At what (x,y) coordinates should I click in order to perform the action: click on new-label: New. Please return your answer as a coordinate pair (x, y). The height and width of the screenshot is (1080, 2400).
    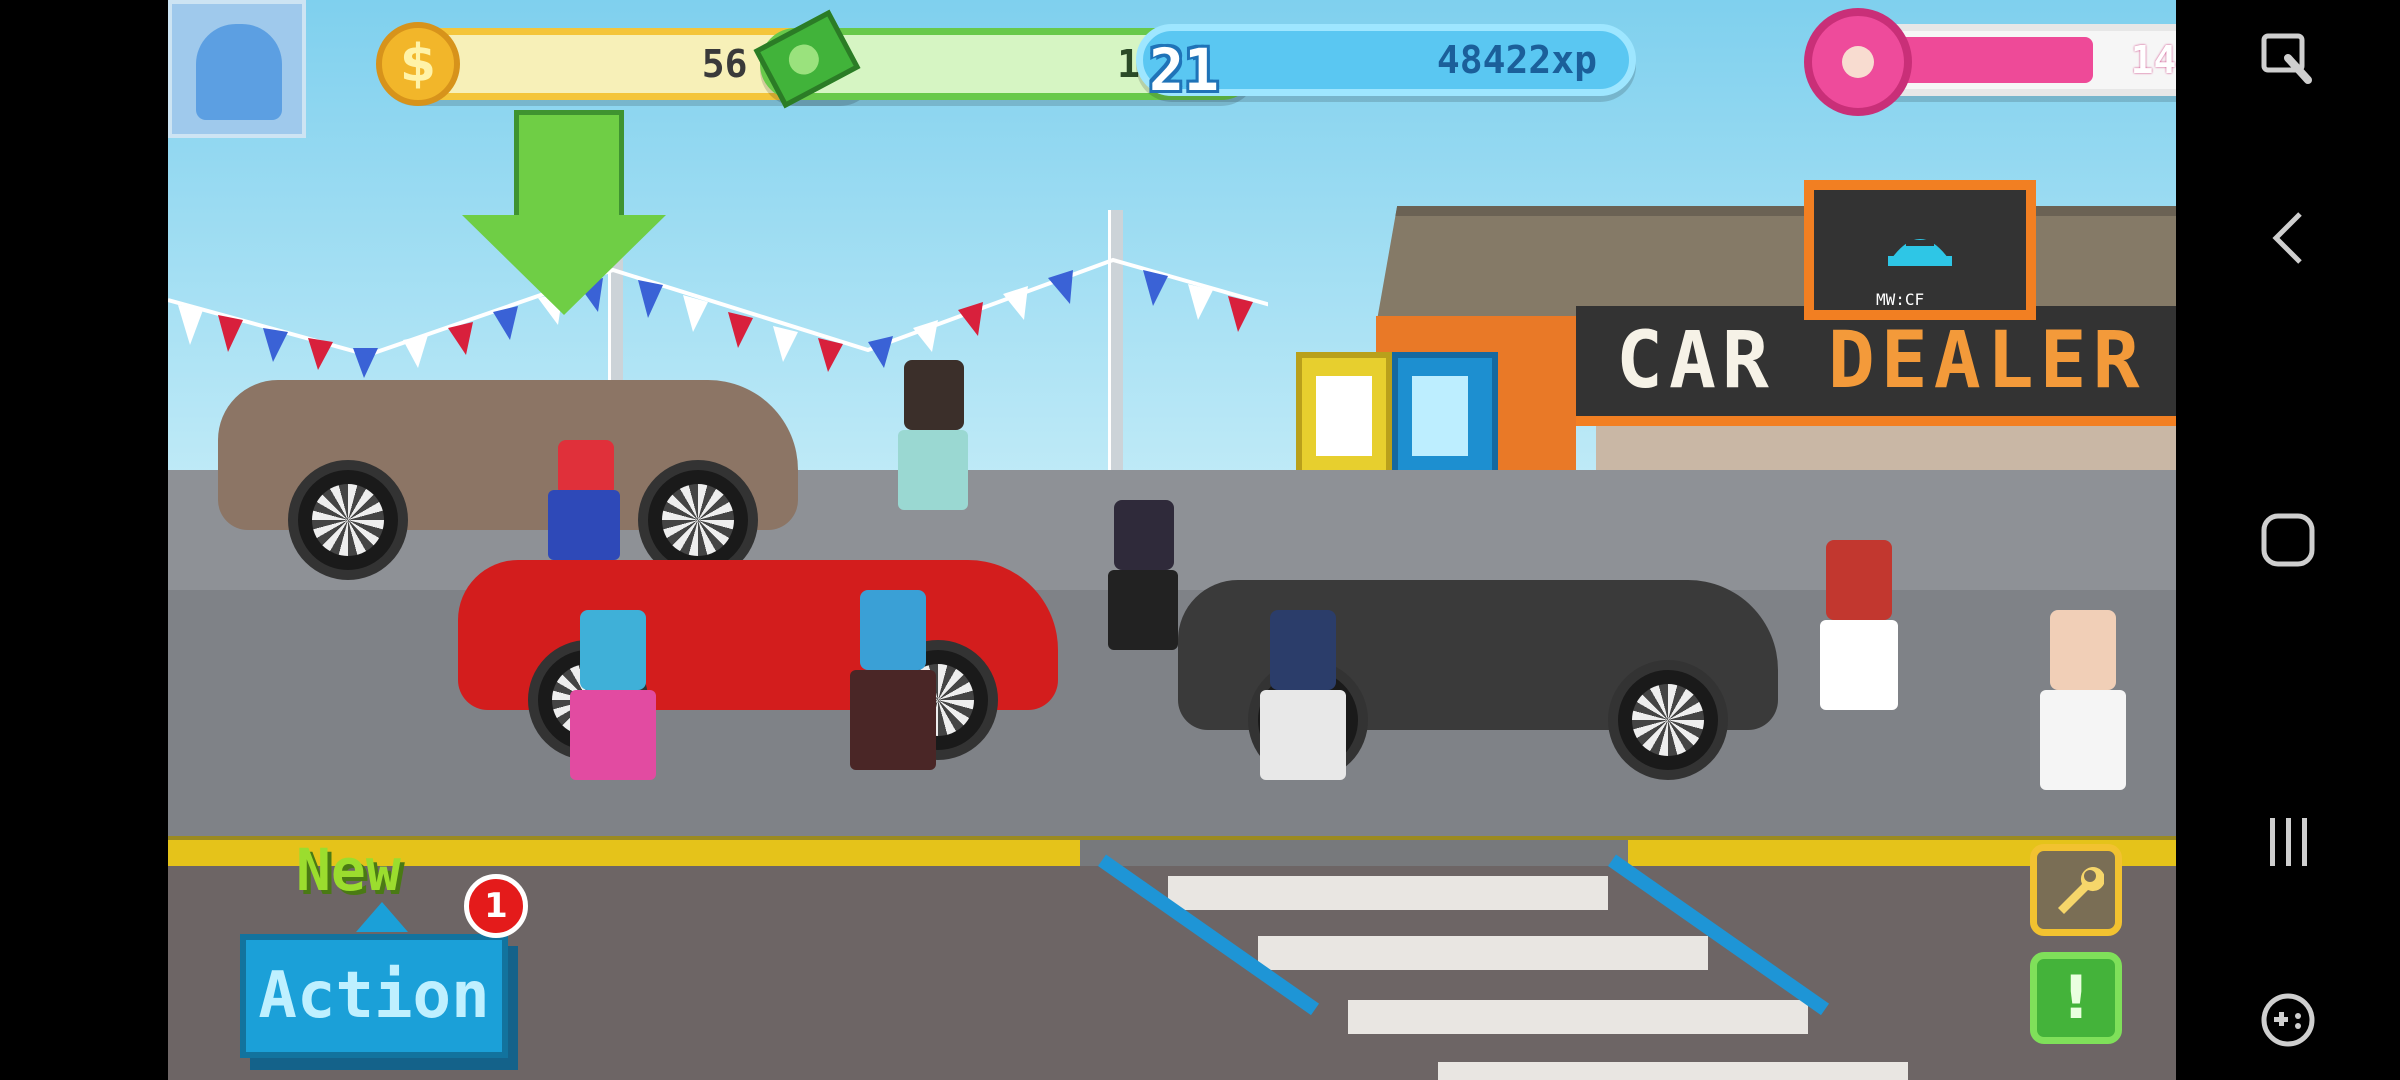
    Looking at the image, I should click on (348, 870).